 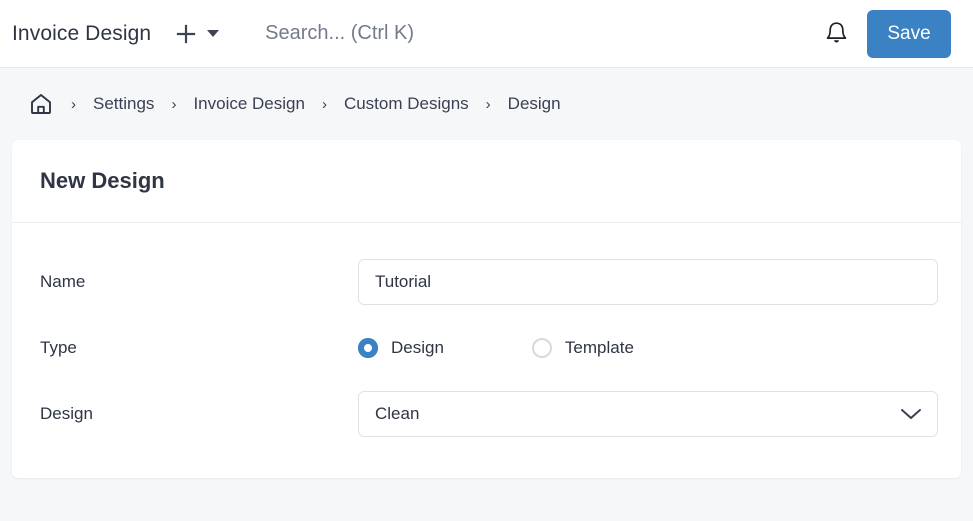 I want to click on name-field-wrap, so click(x=648, y=282).